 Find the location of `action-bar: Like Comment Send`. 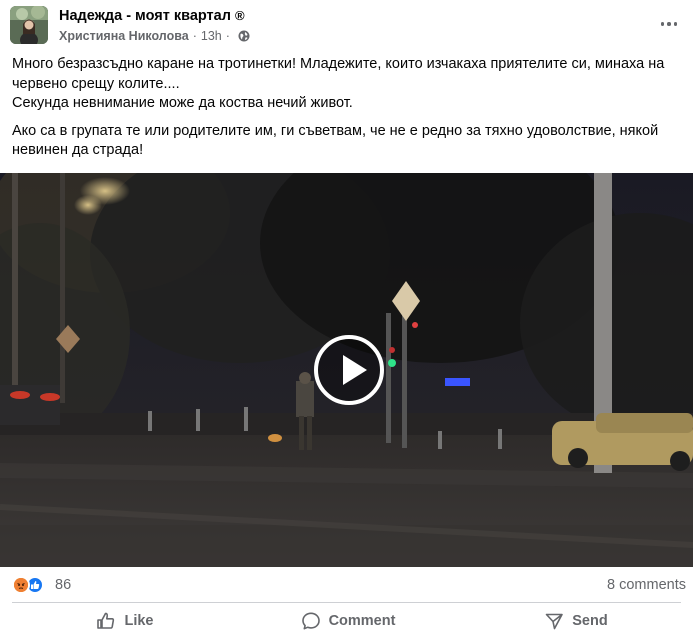

action-bar: Like Comment Send is located at coordinates (346, 620).